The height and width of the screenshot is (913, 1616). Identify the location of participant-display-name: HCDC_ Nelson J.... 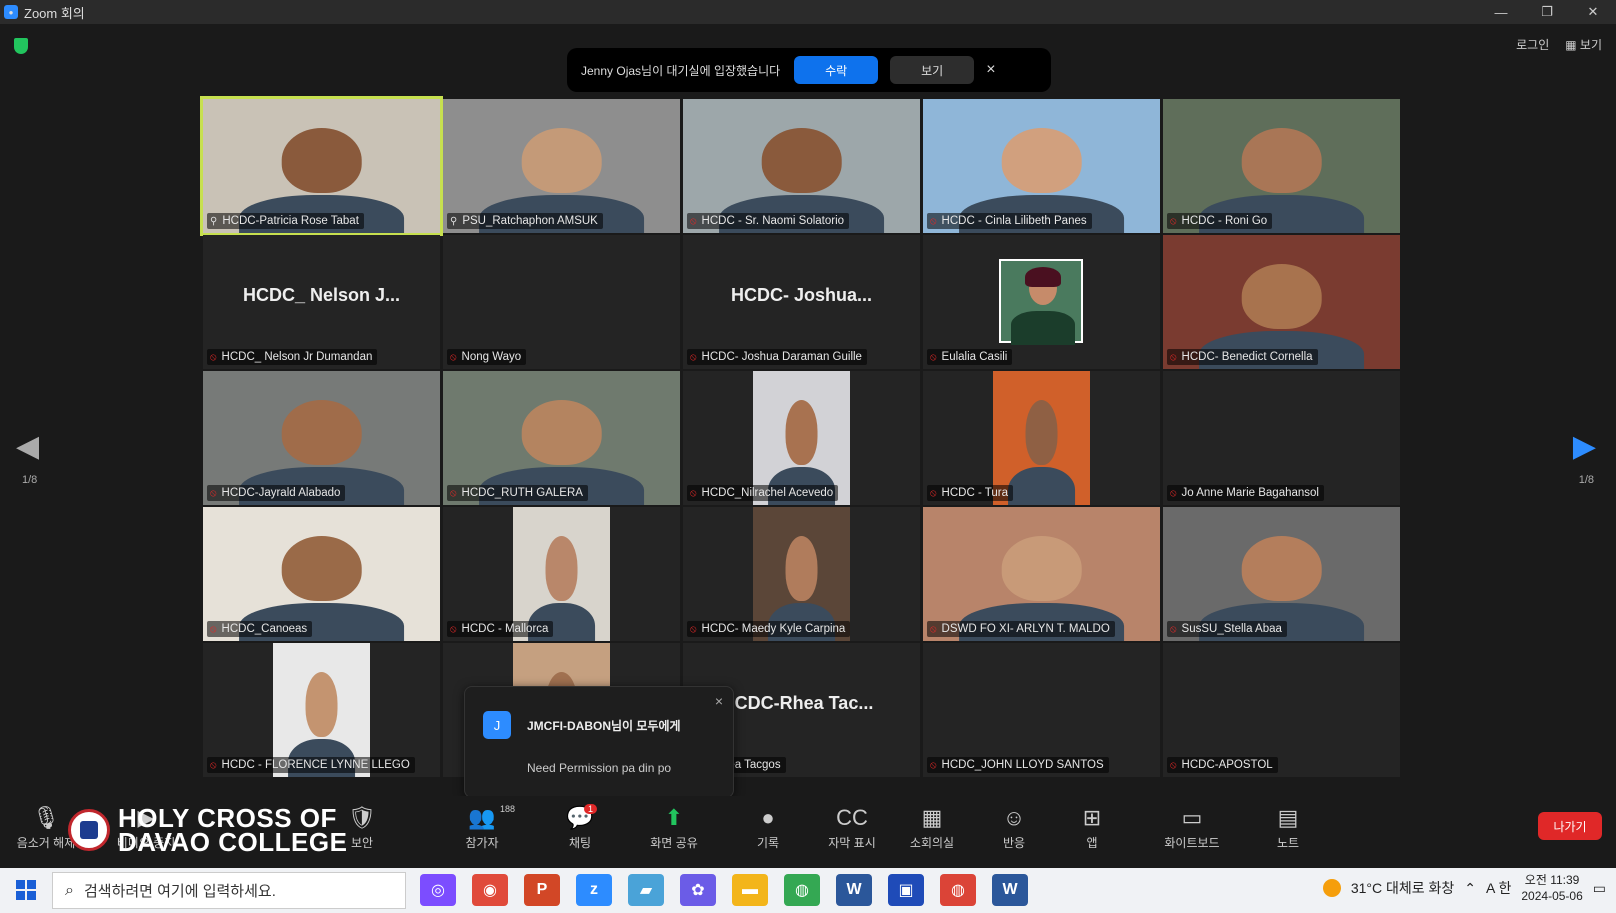
(321, 295).